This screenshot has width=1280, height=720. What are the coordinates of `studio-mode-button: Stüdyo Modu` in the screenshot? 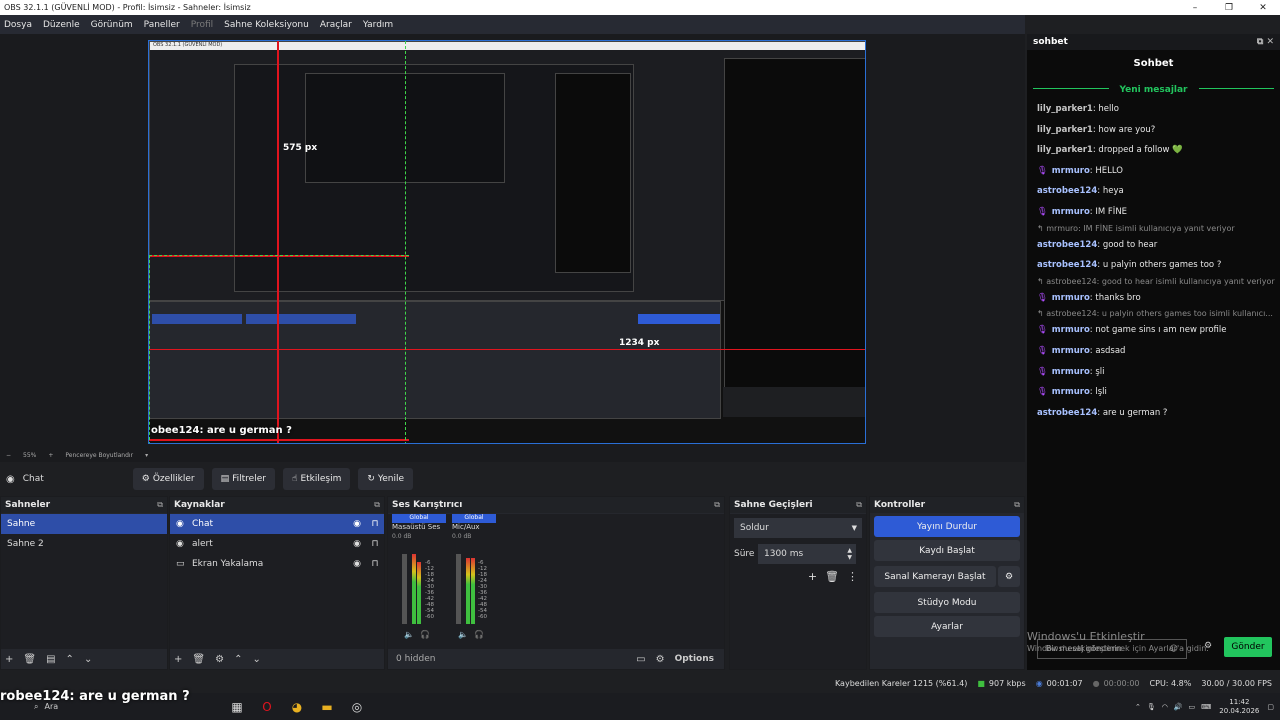 It's located at (947, 602).